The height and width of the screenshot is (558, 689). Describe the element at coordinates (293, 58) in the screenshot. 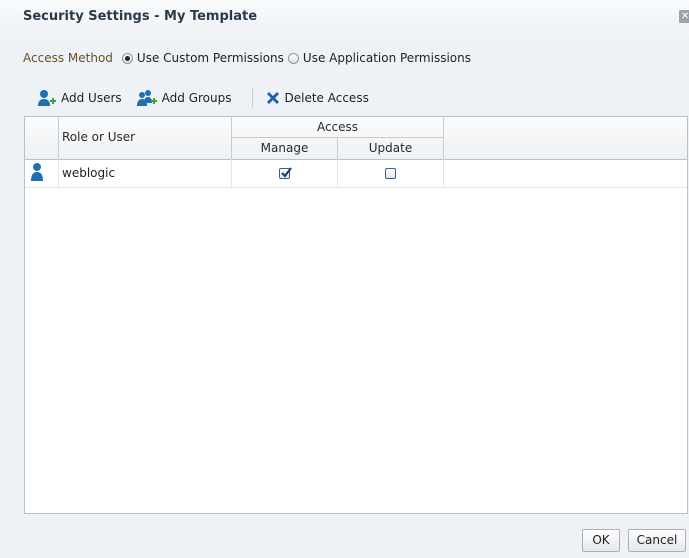

I see `radio-application-permissions` at that location.